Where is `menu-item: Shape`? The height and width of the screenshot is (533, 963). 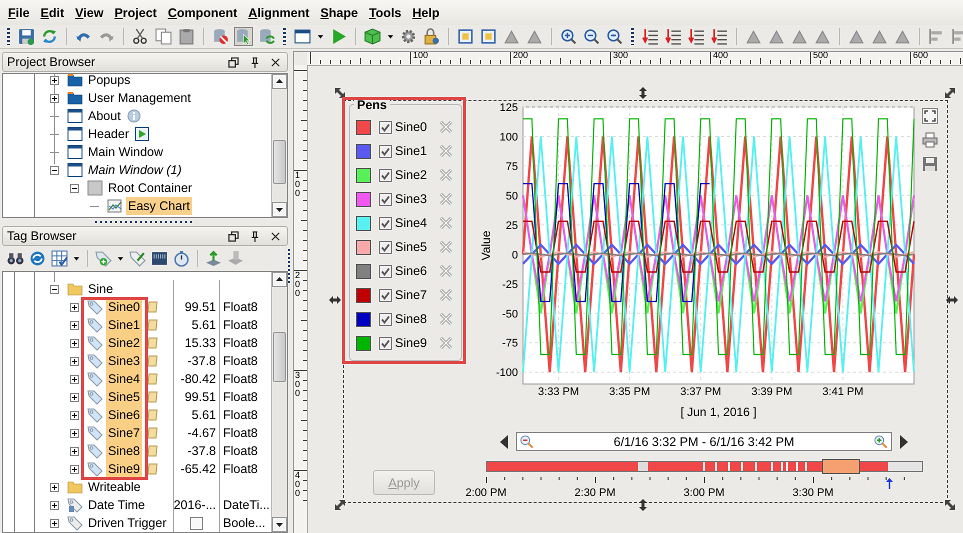
menu-item: Shape is located at coordinates (340, 13).